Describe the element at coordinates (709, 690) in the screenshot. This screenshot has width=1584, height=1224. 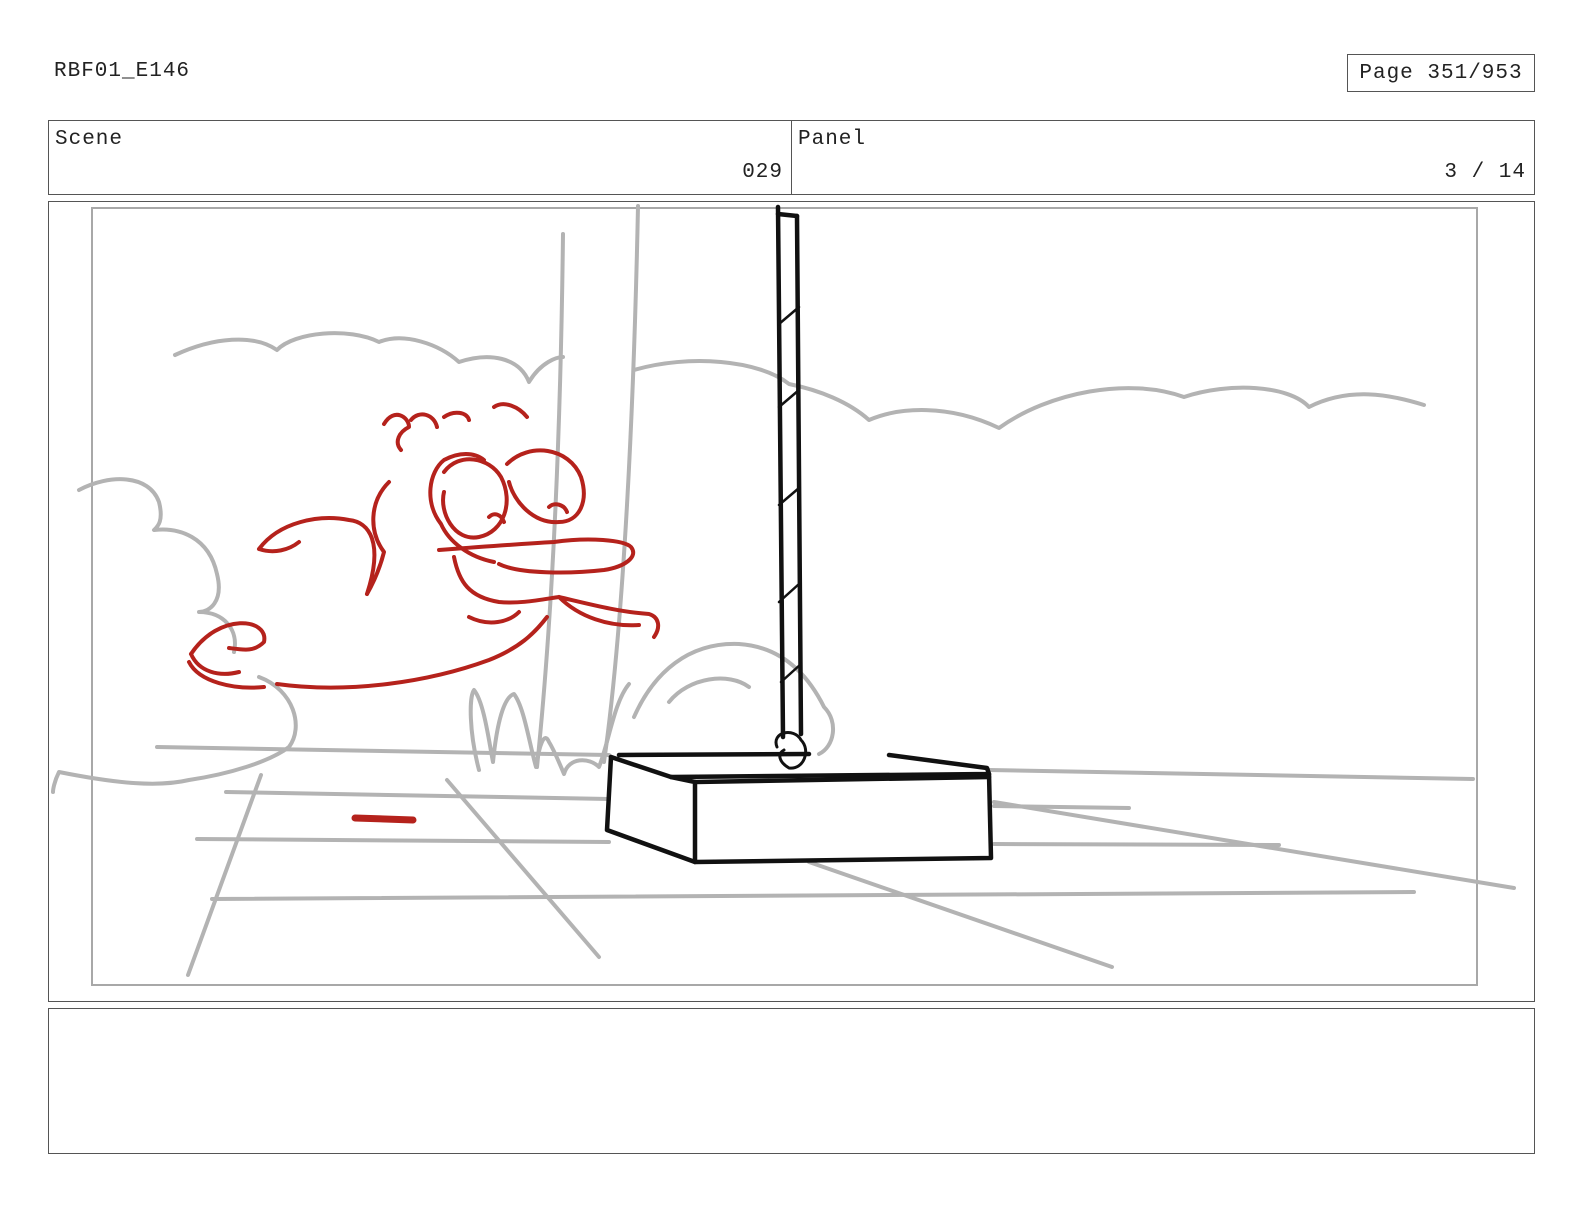
I see `bush-center-inner` at that location.